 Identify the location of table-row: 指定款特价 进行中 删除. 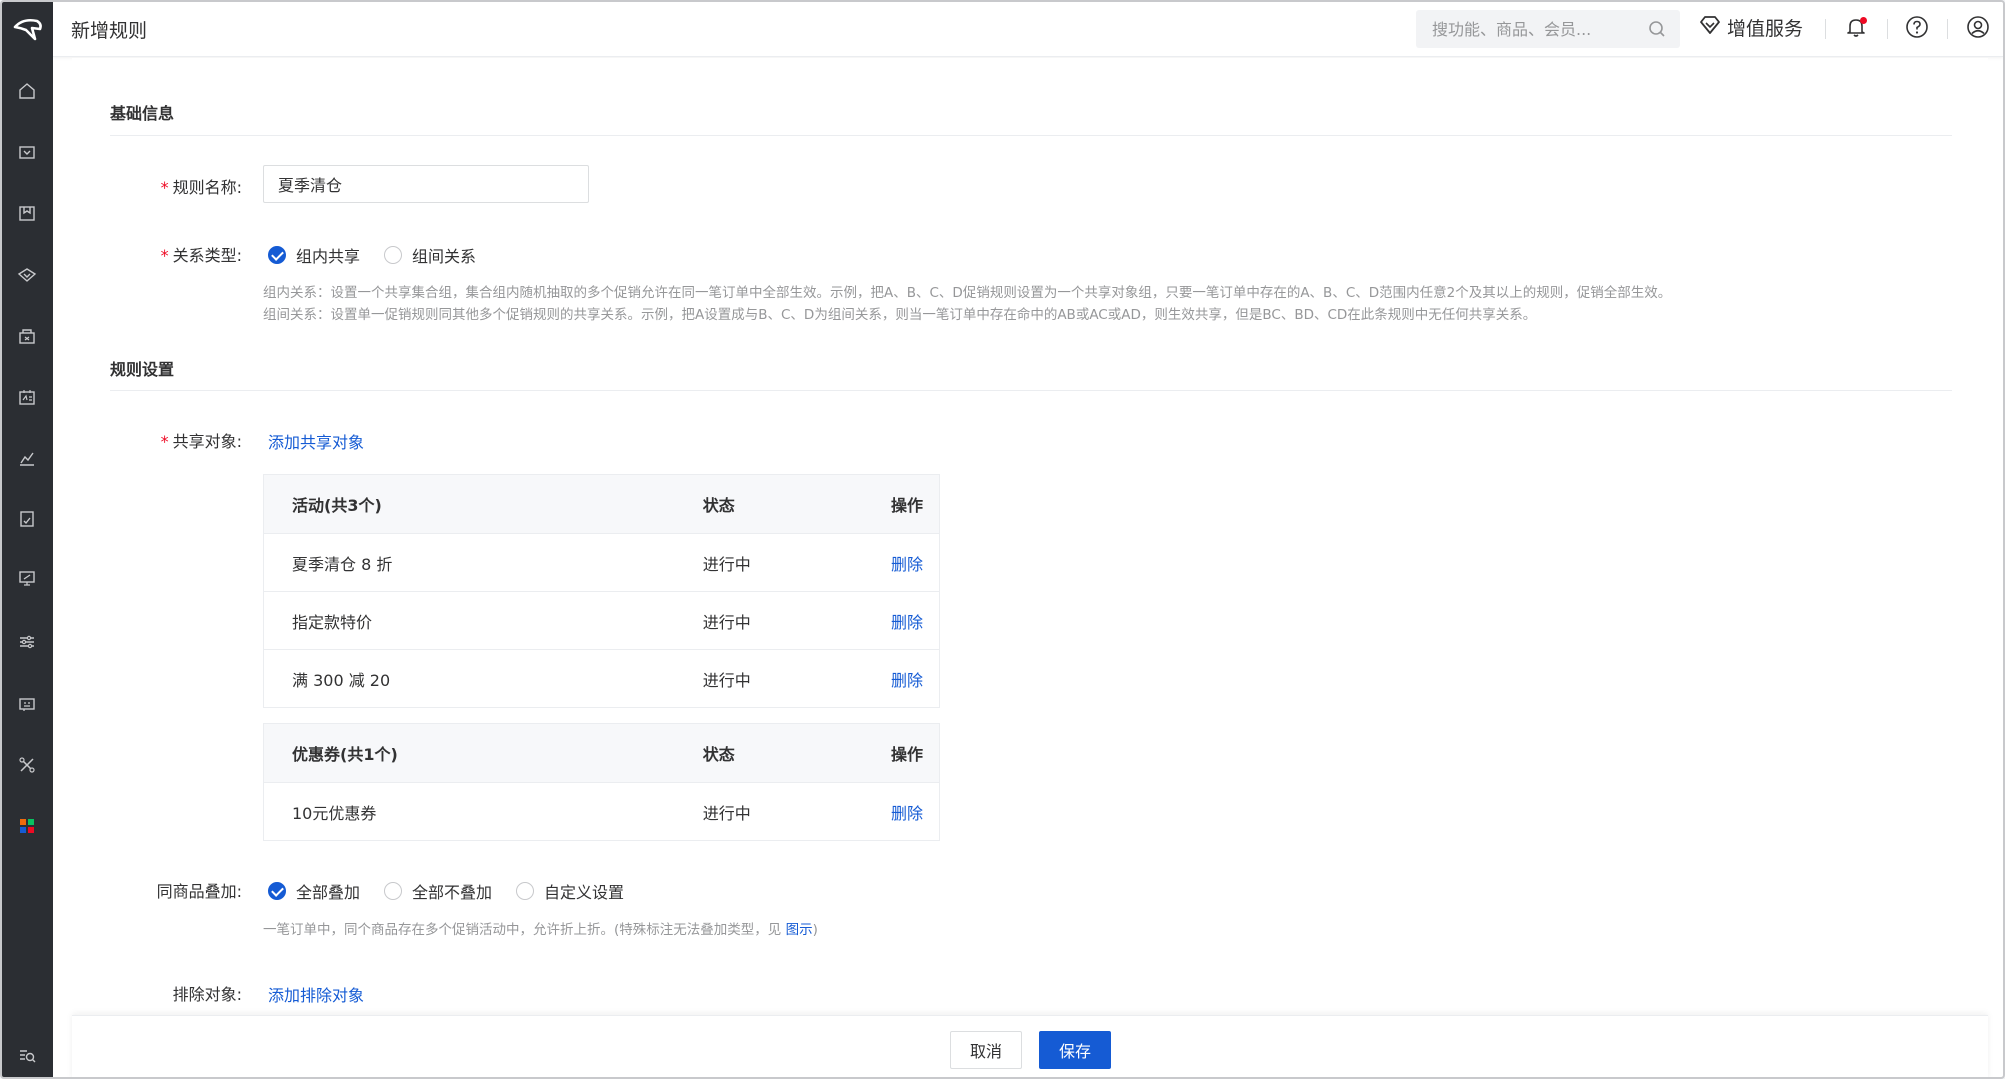
(601, 620).